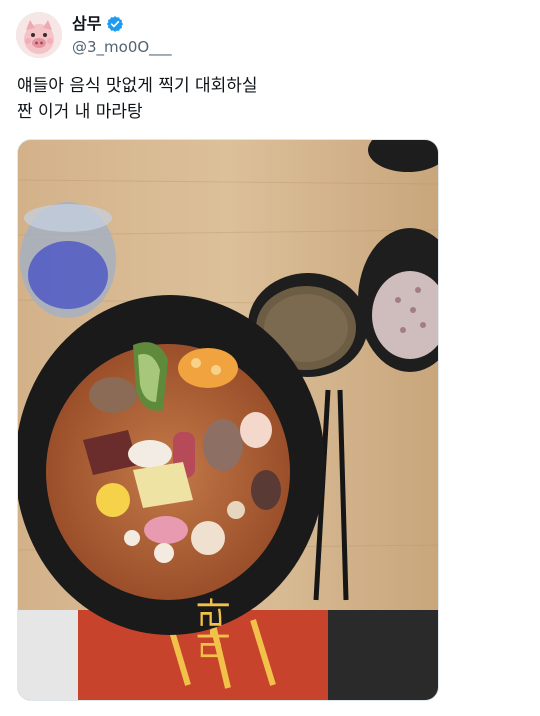  I want to click on tweet-text-line-1: 얘들아 음식 맛없게 찍기 대회하실, so click(137, 86).